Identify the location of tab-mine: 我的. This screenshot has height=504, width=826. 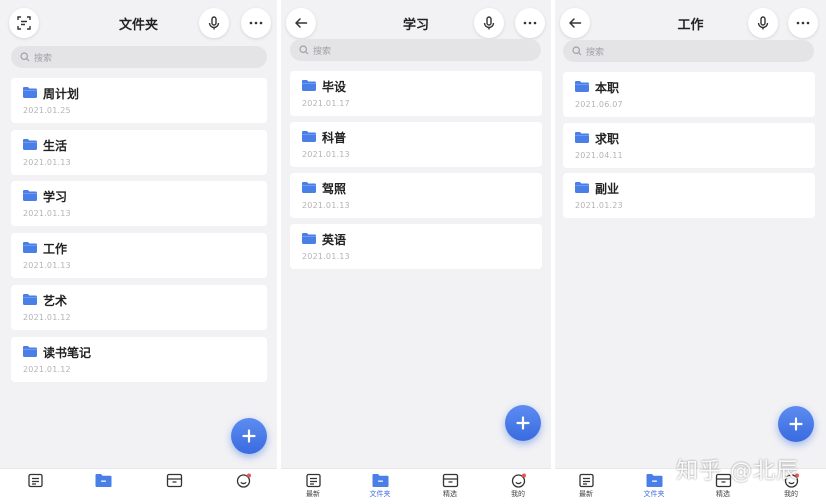
(518, 486).